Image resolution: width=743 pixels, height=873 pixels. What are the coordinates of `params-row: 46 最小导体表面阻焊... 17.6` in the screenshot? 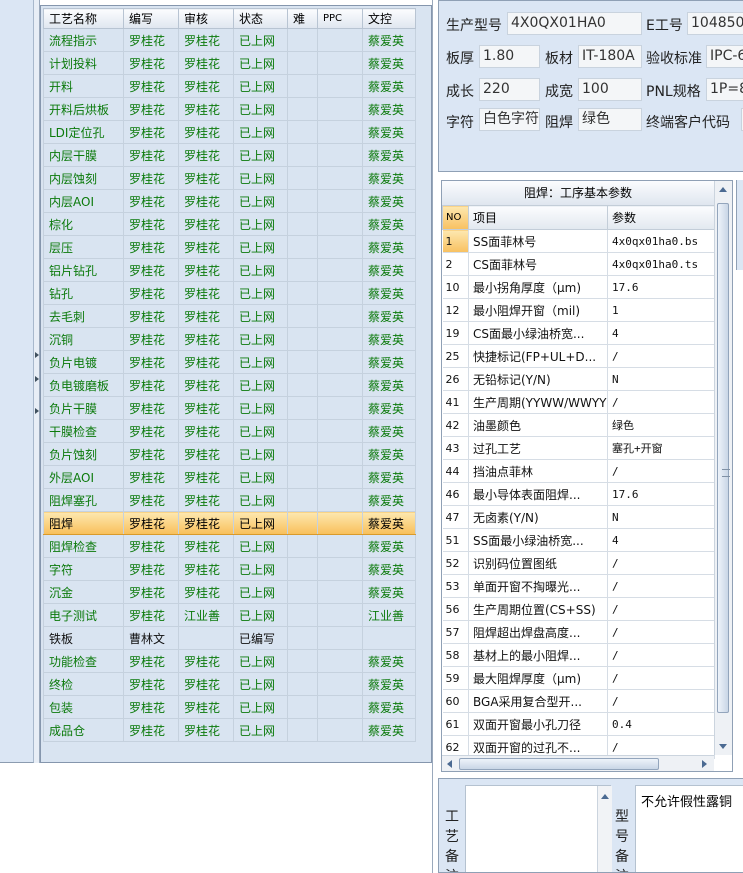 It's located at (578, 494).